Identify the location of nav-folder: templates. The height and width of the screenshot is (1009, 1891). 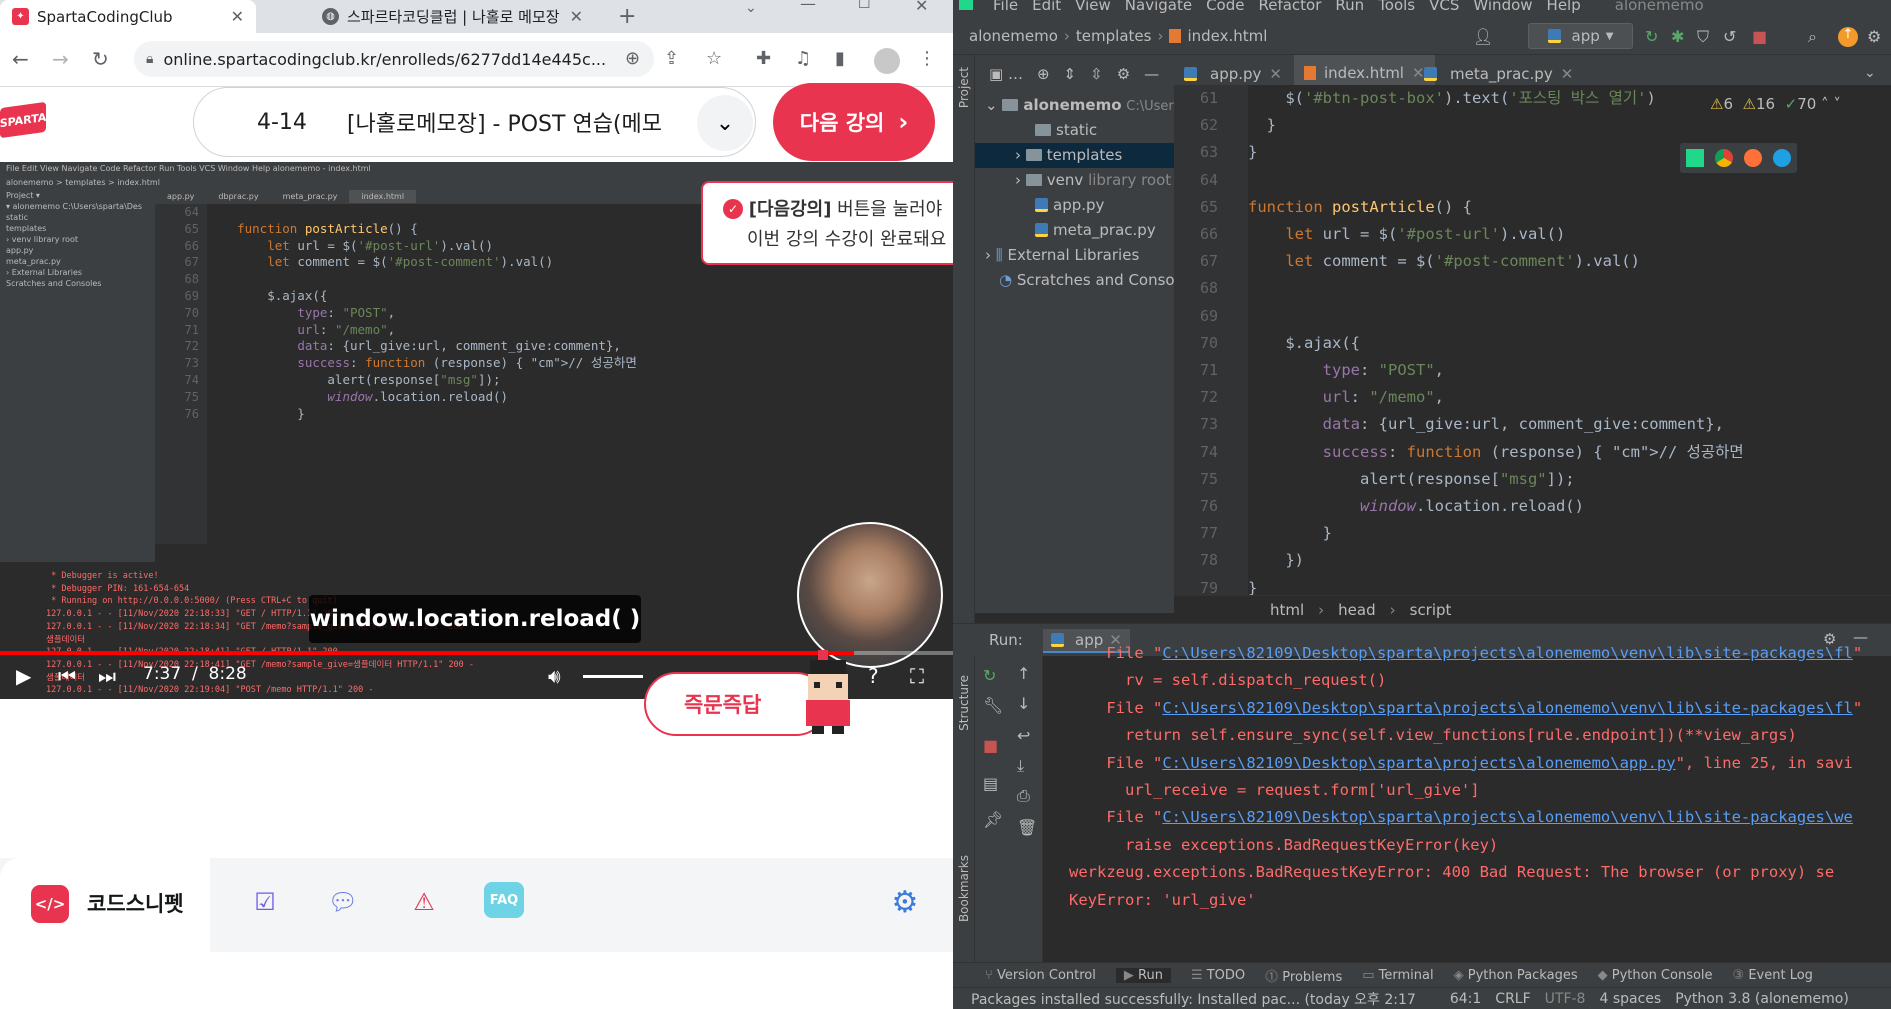
(1114, 36).